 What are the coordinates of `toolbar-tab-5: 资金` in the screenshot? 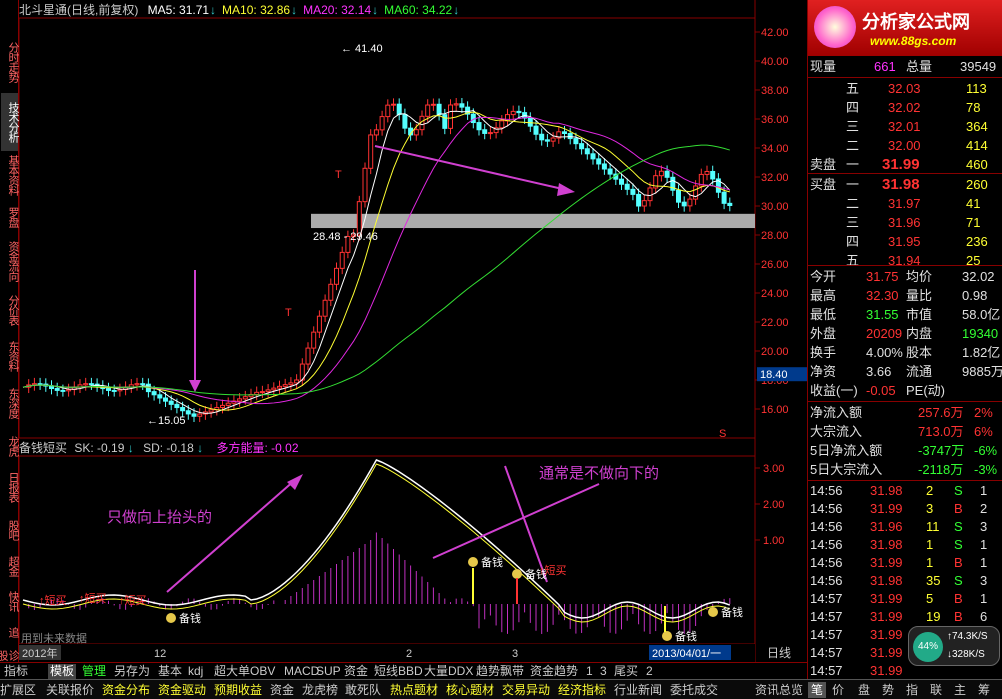 It's located at (282, 690).